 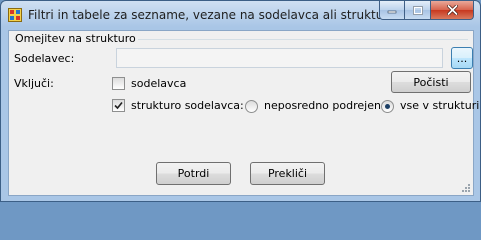 I want to click on cancel-button: Prekliči, so click(x=287, y=173).